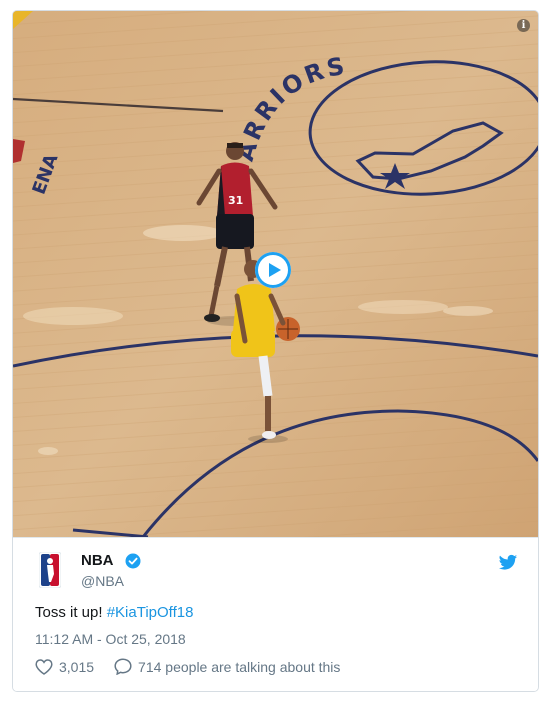 The width and height of the screenshot is (551, 704). What do you see at coordinates (133, 561) in the screenshot?
I see `verified-icon` at bounding box center [133, 561].